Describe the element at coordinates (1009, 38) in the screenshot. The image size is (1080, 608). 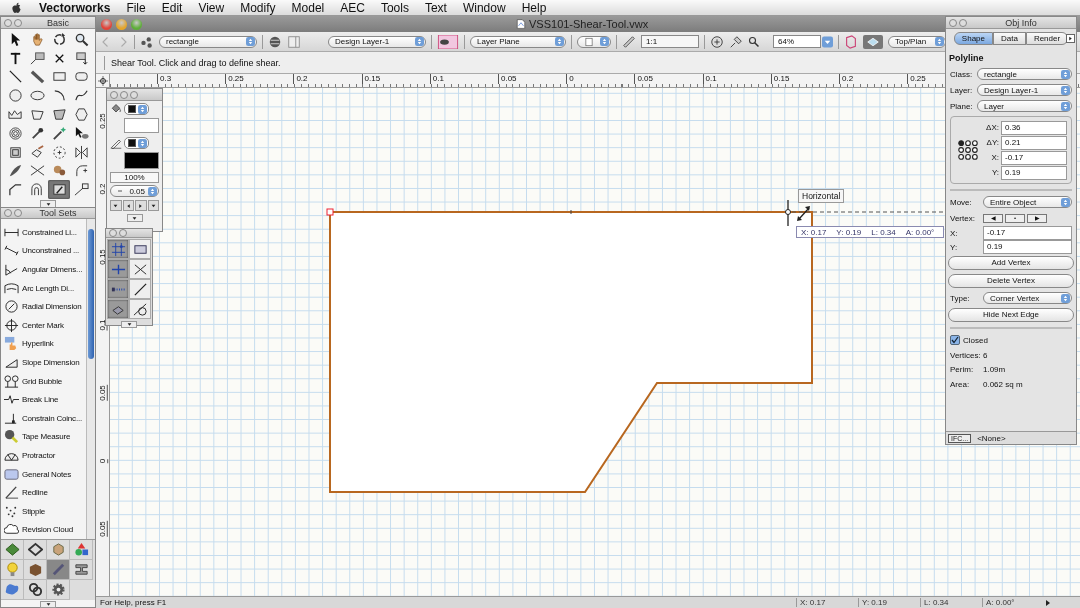
I see `tab: Data` at that location.